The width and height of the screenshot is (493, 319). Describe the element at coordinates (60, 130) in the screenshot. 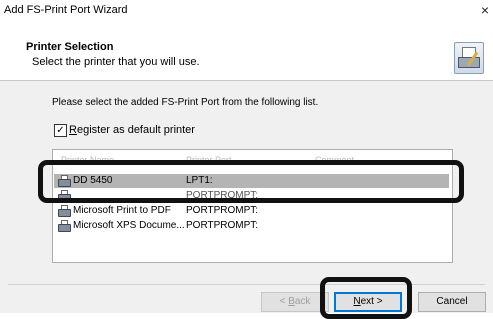

I see `default-printer-checkbox: ✓` at that location.